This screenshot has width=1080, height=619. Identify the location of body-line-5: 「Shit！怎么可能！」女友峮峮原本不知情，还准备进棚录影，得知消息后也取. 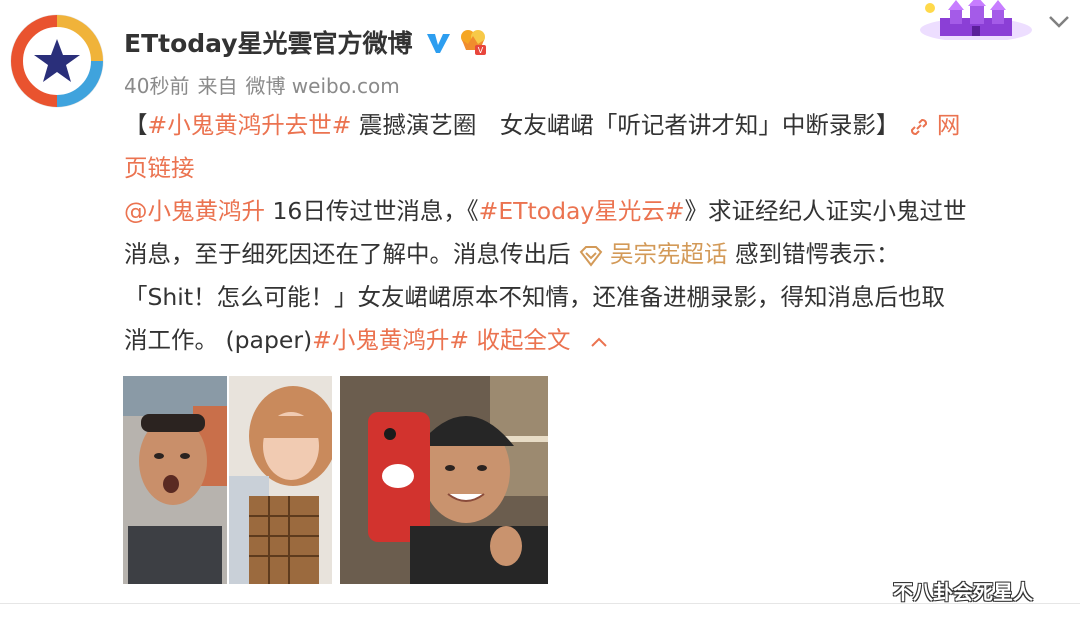
(597, 297).